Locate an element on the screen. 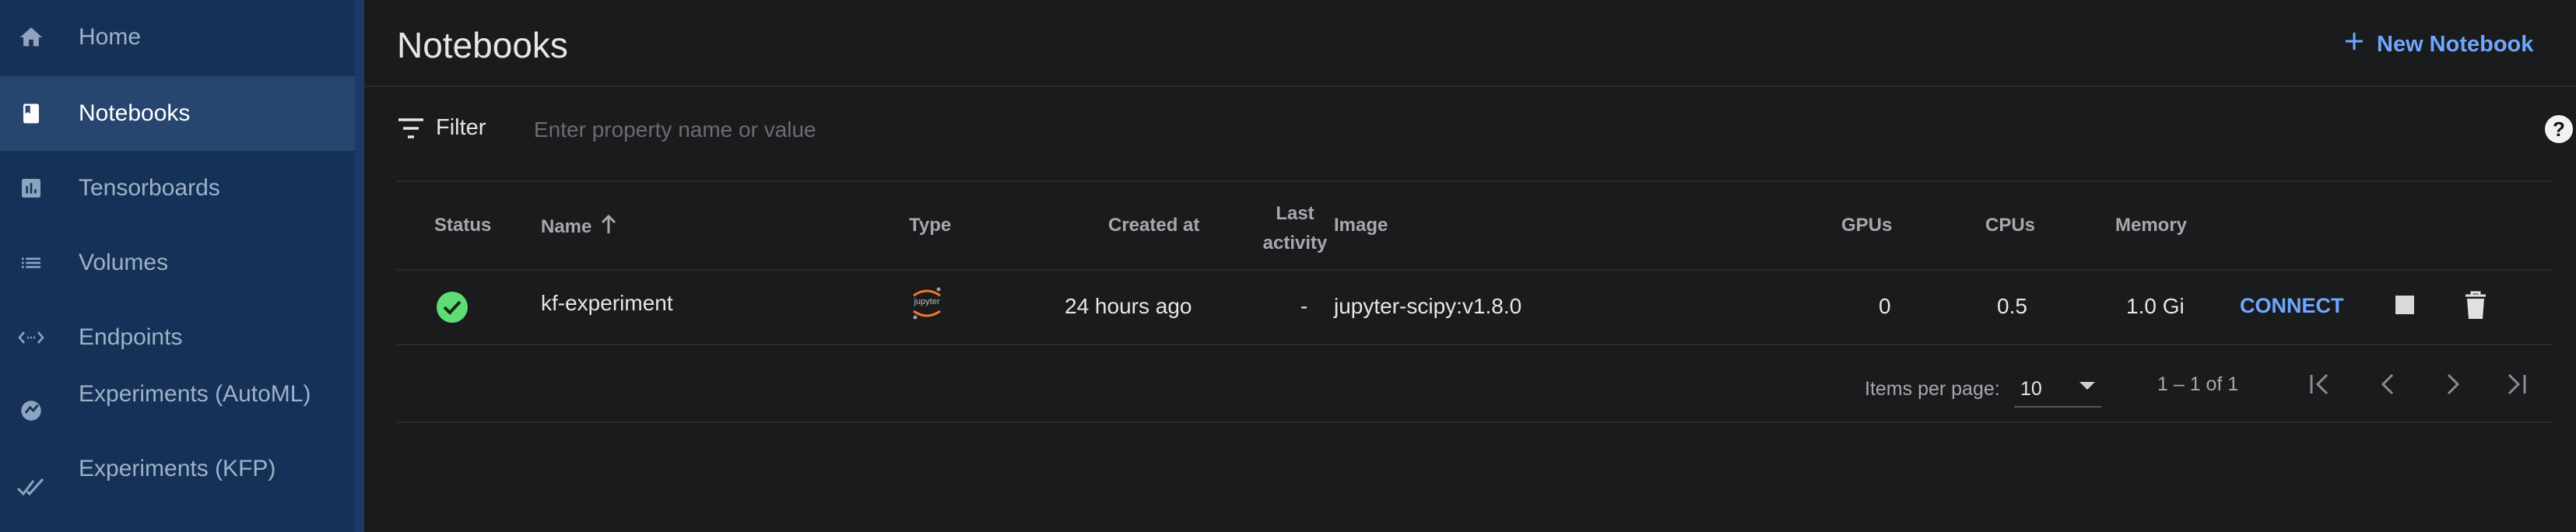 This screenshot has width=2576, height=532. sidebar-divider is located at coordinates (360, 266).